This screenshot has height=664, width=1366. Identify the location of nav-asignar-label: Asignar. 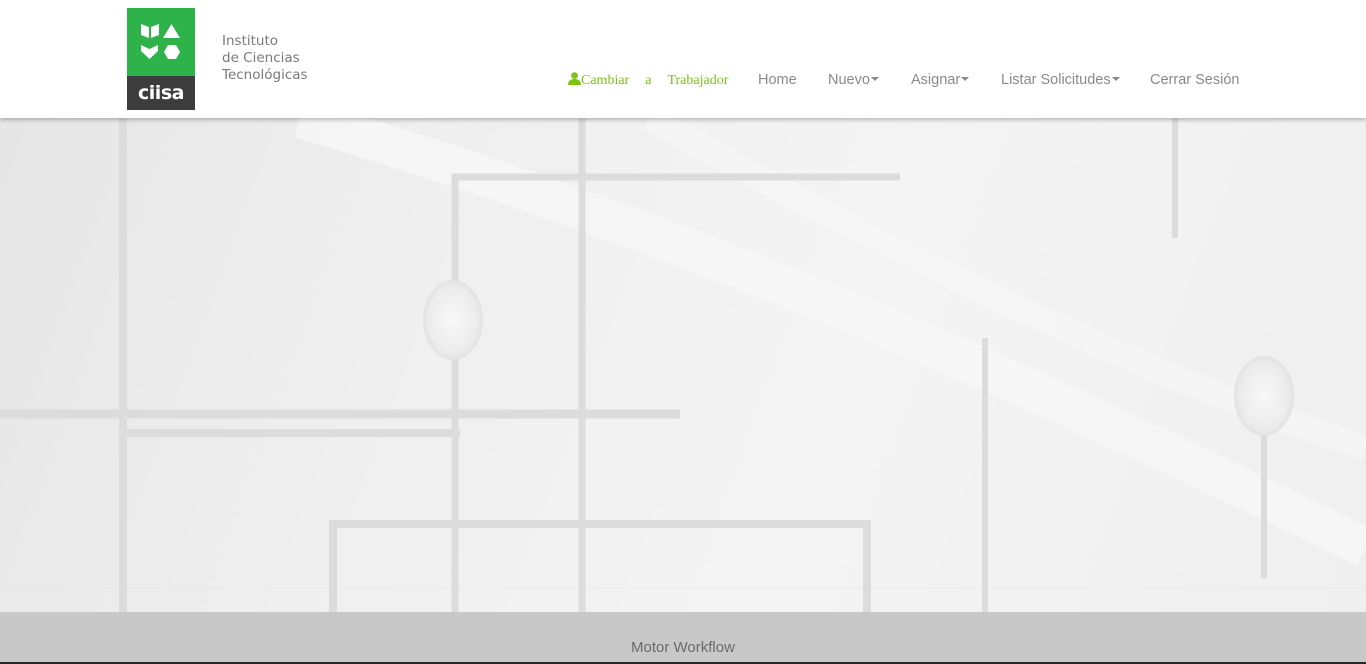
(936, 80).